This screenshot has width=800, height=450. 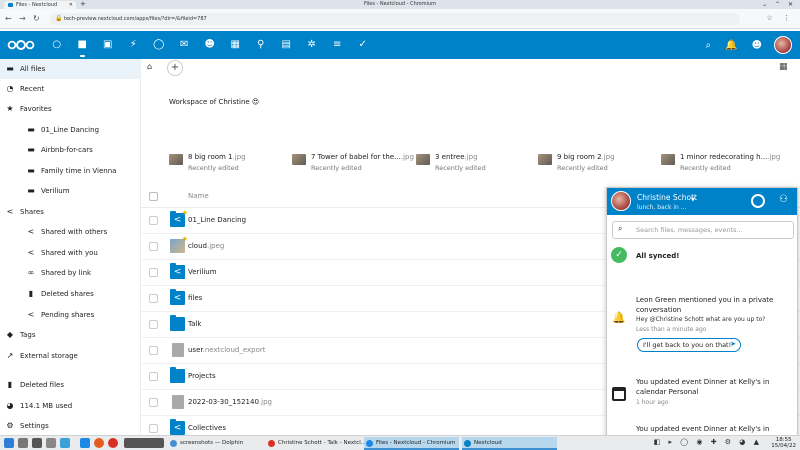 I want to click on contacts-icon: ⚇, so click(x=783, y=199).